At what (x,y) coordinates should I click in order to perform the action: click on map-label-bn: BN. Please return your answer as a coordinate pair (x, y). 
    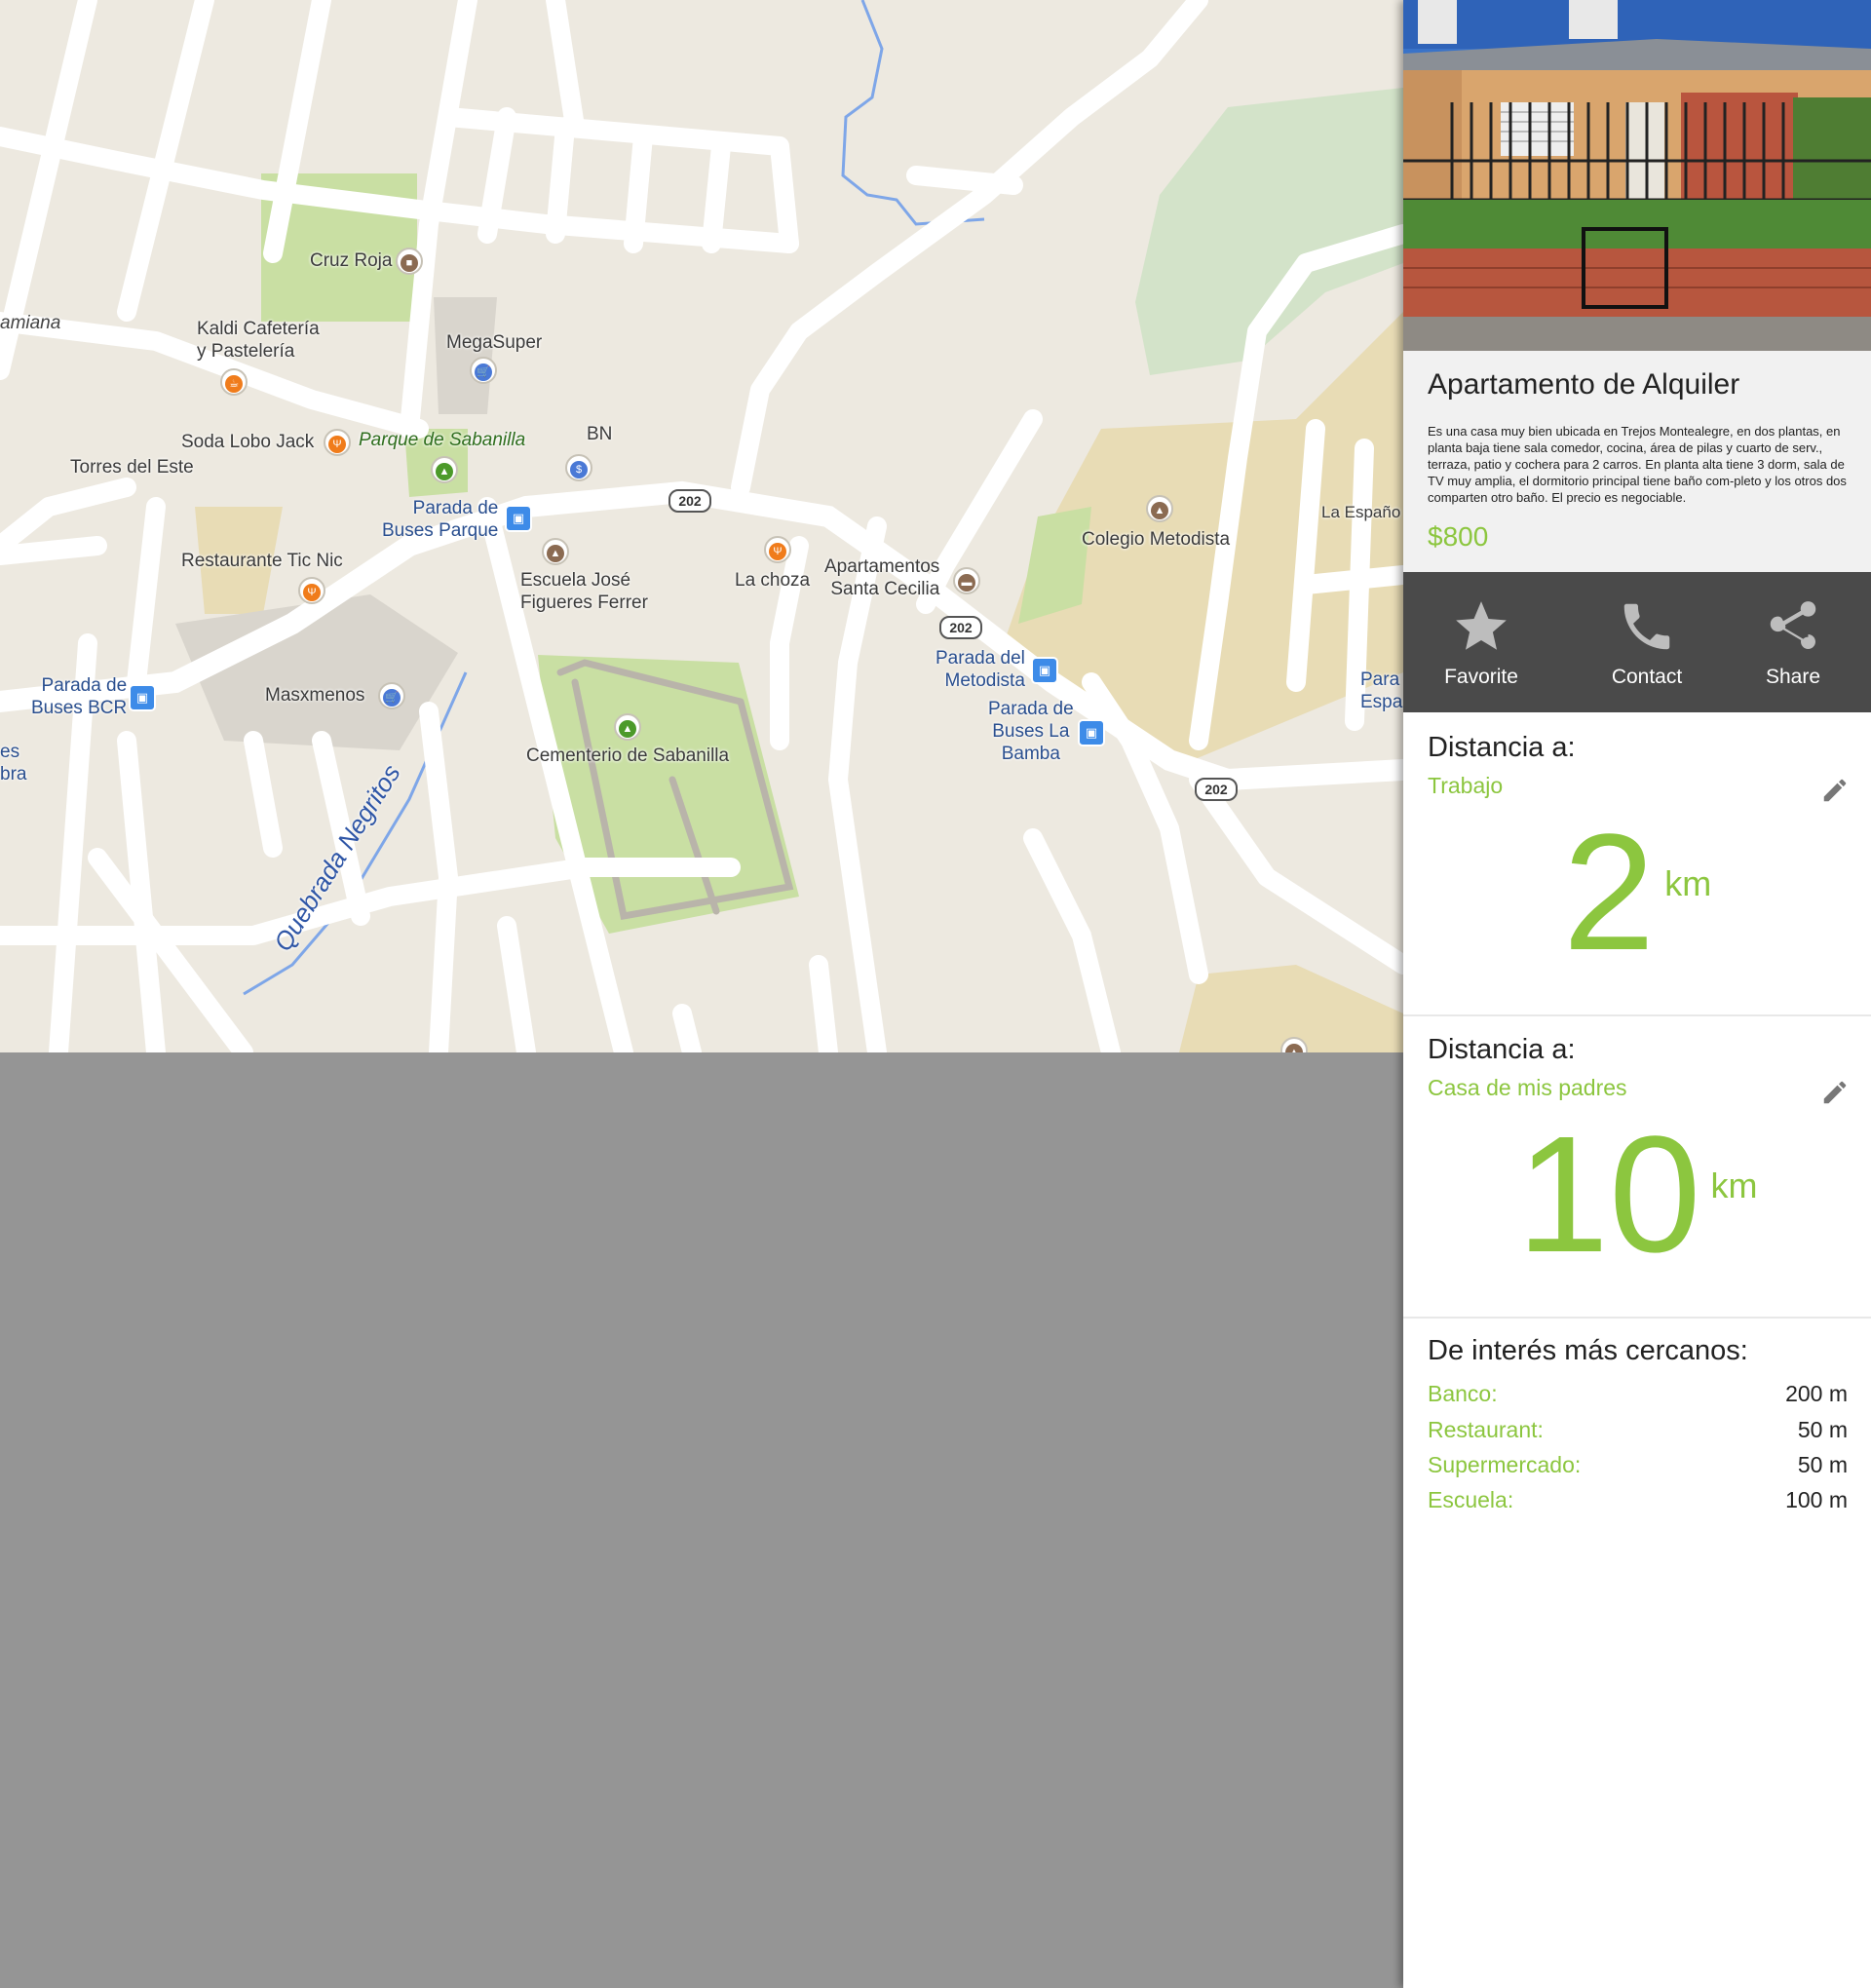
    Looking at the image, I should click on (600, 434).